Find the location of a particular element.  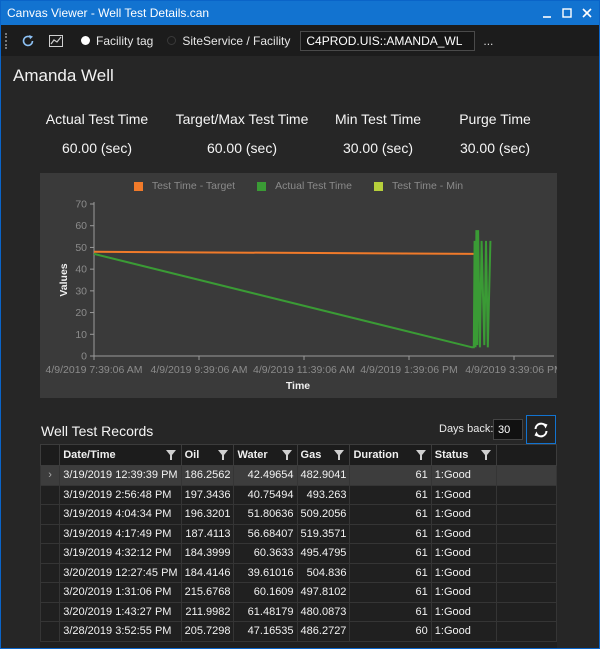

cell-datetime: 3/19/2019 12:39:39 PM is located at coordinates (120, 475).